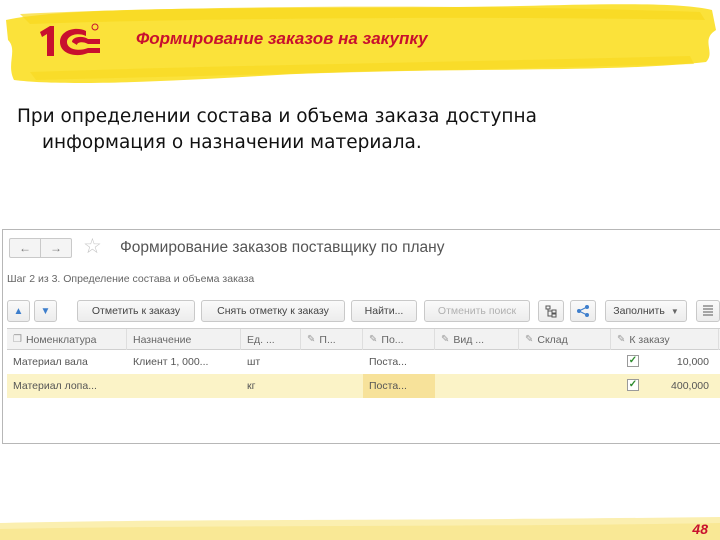 The height and width of the screenshot is (540, 720). Describe the element at coordinates (665, 339) in the screenshot. I see `column-header-to-order: ✎ К заказу` at that location.